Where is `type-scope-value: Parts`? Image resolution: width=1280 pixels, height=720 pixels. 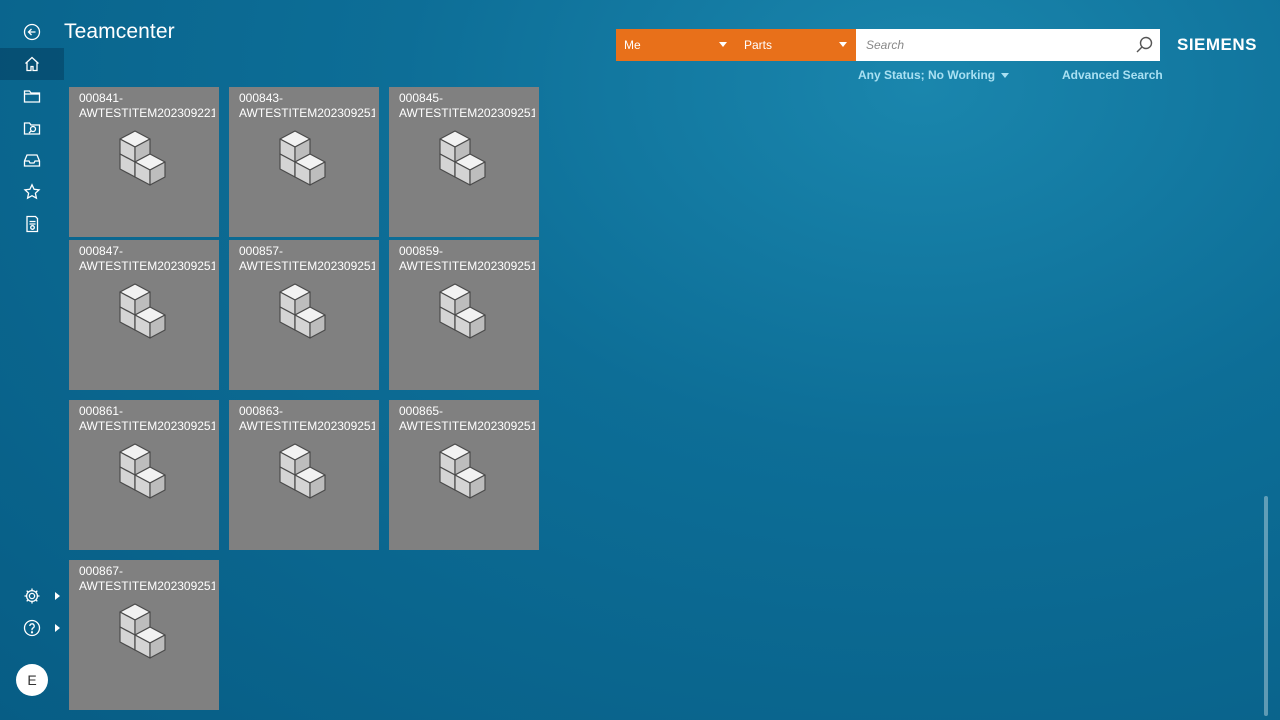 type-scope-value: Parts is located at coordinates (758, 45).